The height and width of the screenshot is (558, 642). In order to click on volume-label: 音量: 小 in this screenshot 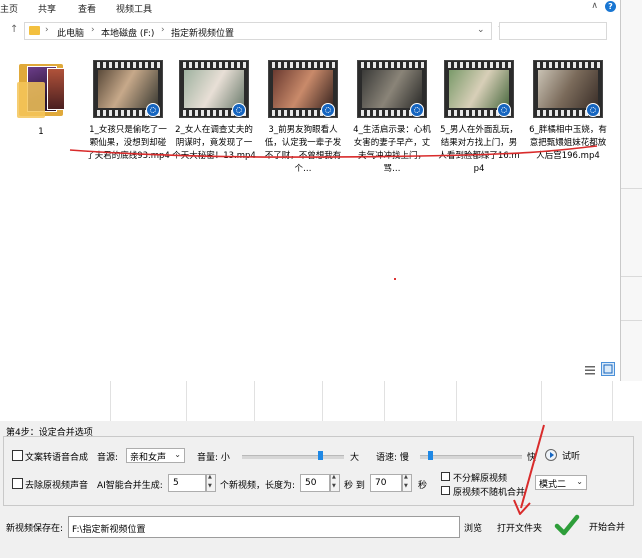, I will do `click(213, 458)`.